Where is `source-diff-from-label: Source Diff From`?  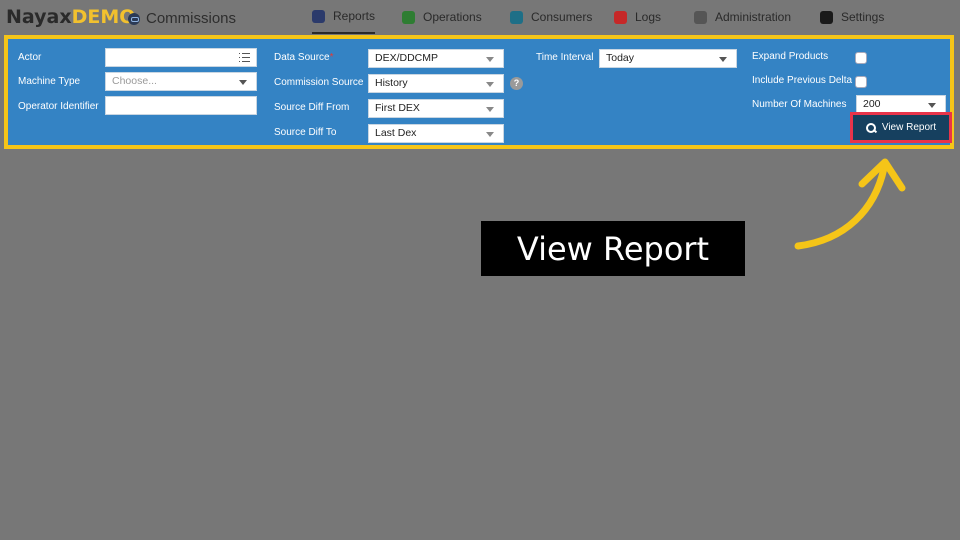
source-diff-from-label: Source Diff From is located at coordinates (312, 107).